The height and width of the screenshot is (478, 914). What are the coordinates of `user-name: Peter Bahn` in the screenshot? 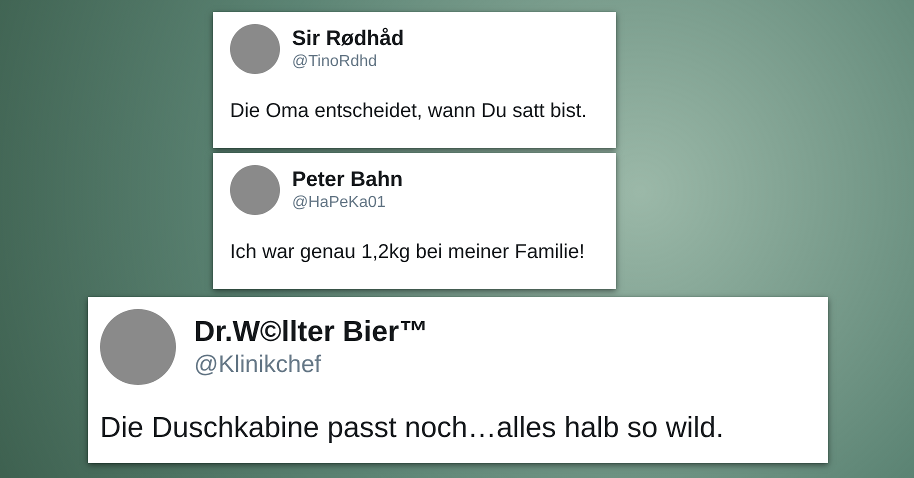 It's located at (347, 179).